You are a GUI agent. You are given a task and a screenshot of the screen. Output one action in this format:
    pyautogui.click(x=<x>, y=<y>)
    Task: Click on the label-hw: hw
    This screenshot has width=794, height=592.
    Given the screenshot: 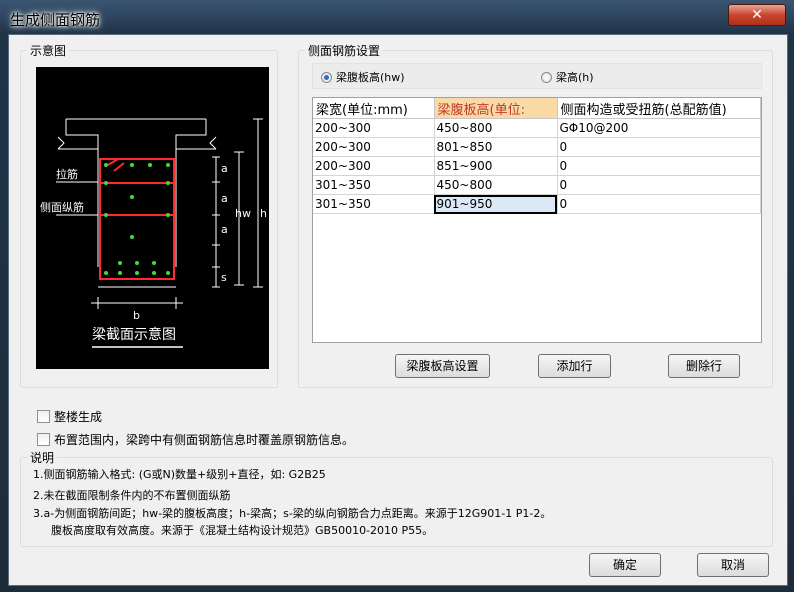 What is the action you would take?
    pyautogui.click(x=243, y=213)
    